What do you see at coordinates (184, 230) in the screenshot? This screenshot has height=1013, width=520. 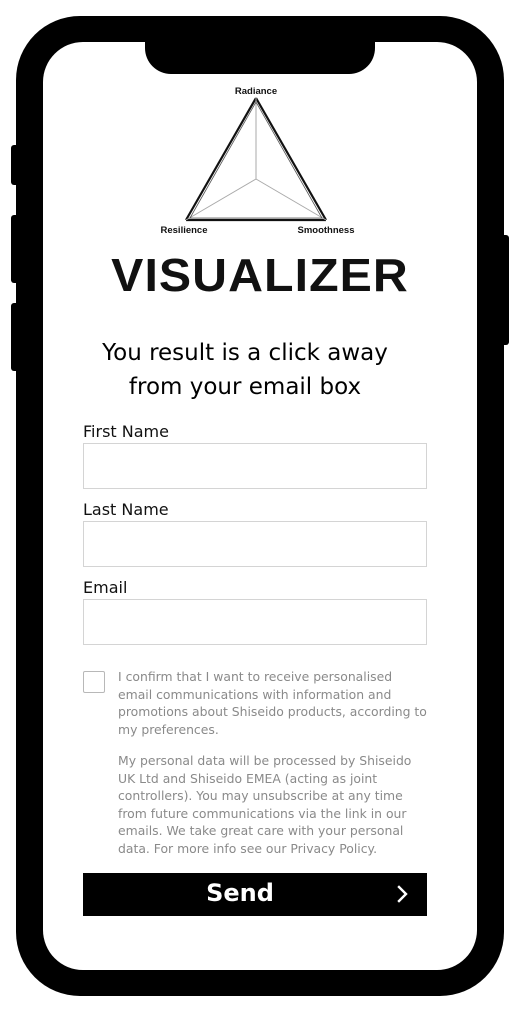 I see `logo-label-resilience: Resilience` at bounding box center [184, 230].